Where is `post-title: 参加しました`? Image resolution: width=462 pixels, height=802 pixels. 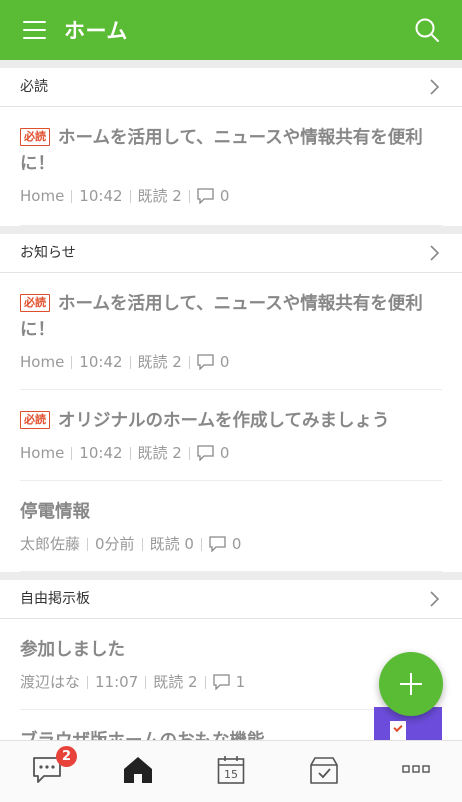
post-title: 参加しました is located at coordinates (72, 650).